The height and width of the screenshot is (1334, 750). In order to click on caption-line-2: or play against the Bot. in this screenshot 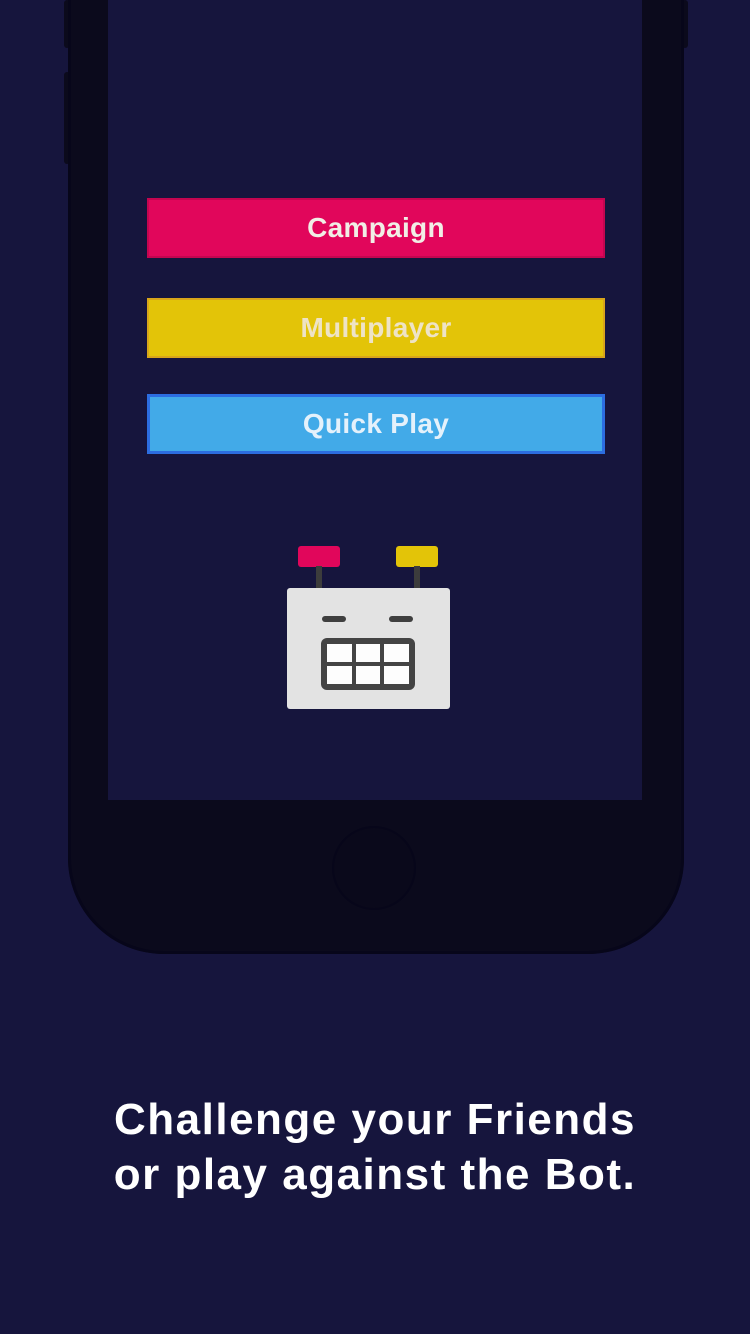, I will do `click(375, 1174)`.